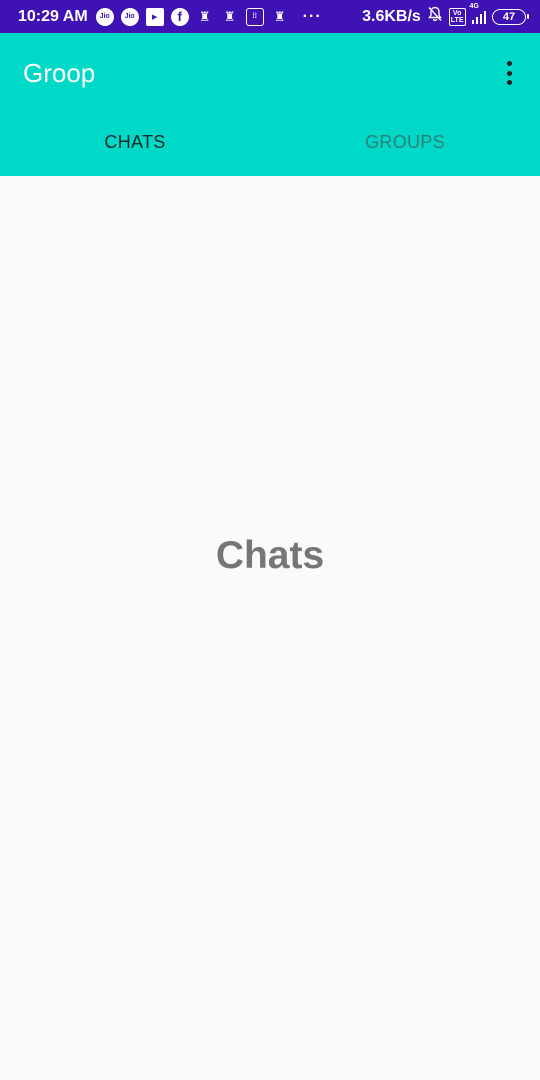  Describe the element at coordinates (179, 16) in the screenshot. I see `facebook-icon: f` at that location.